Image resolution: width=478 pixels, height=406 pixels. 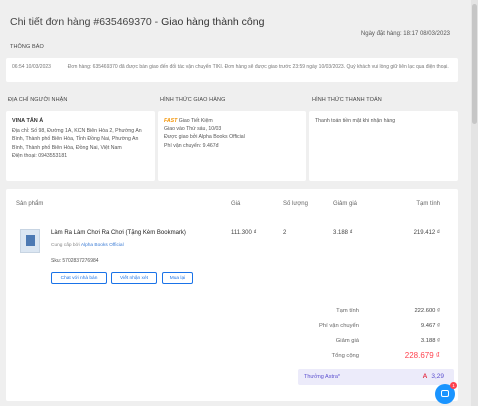 I want to click on order-date: Ngày đặt hàng: 18:17 08/03/2023, so click(x=405, y=34).